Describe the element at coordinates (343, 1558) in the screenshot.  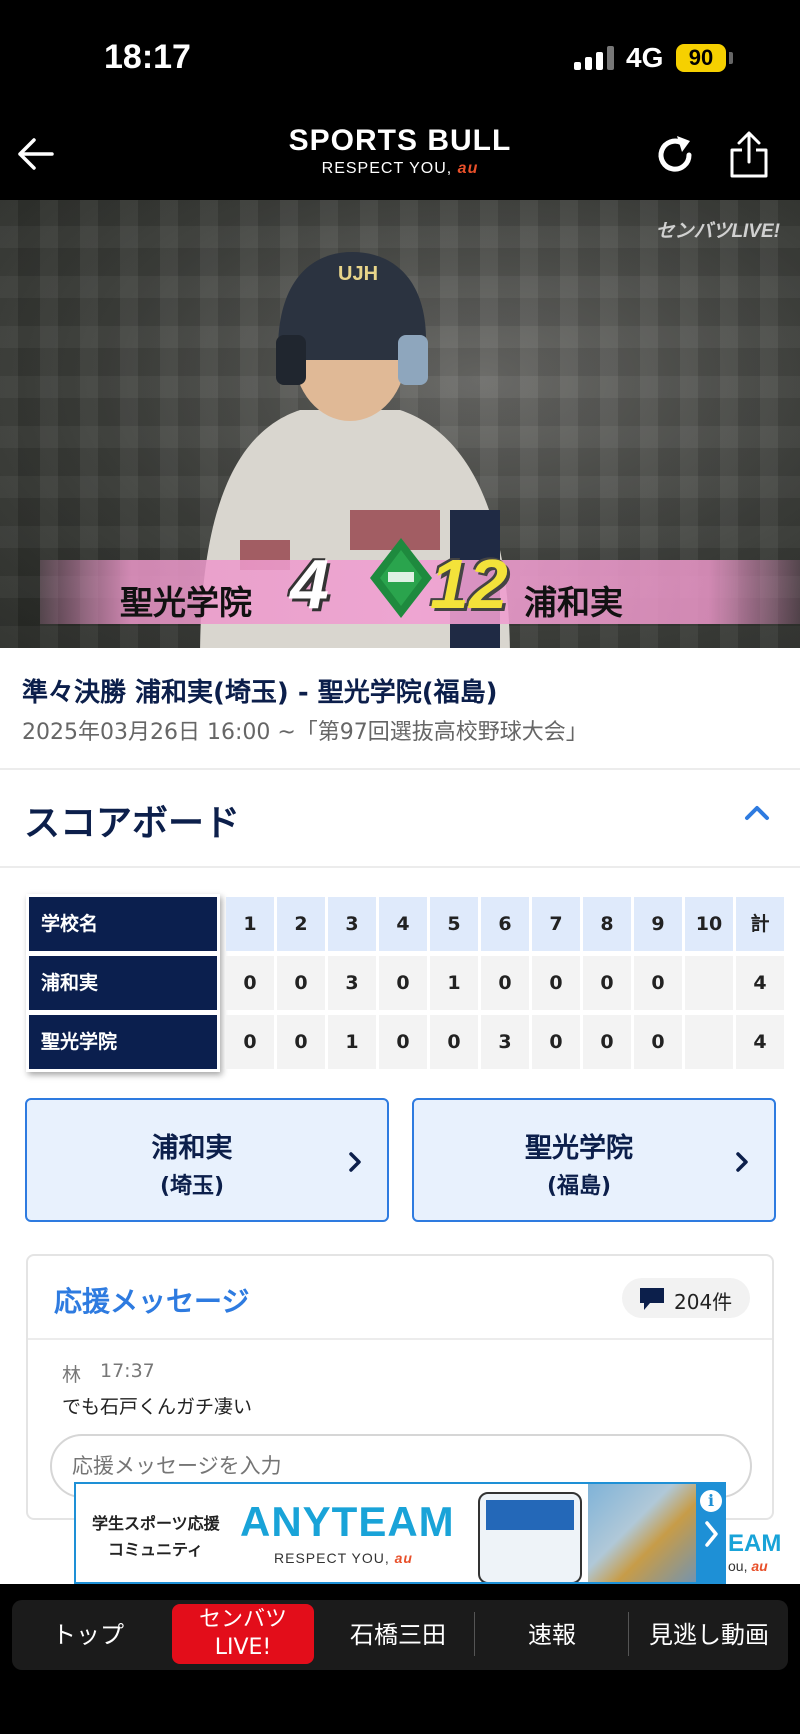
I see `ad-tagline: RESPECT YOU, au` at that location.